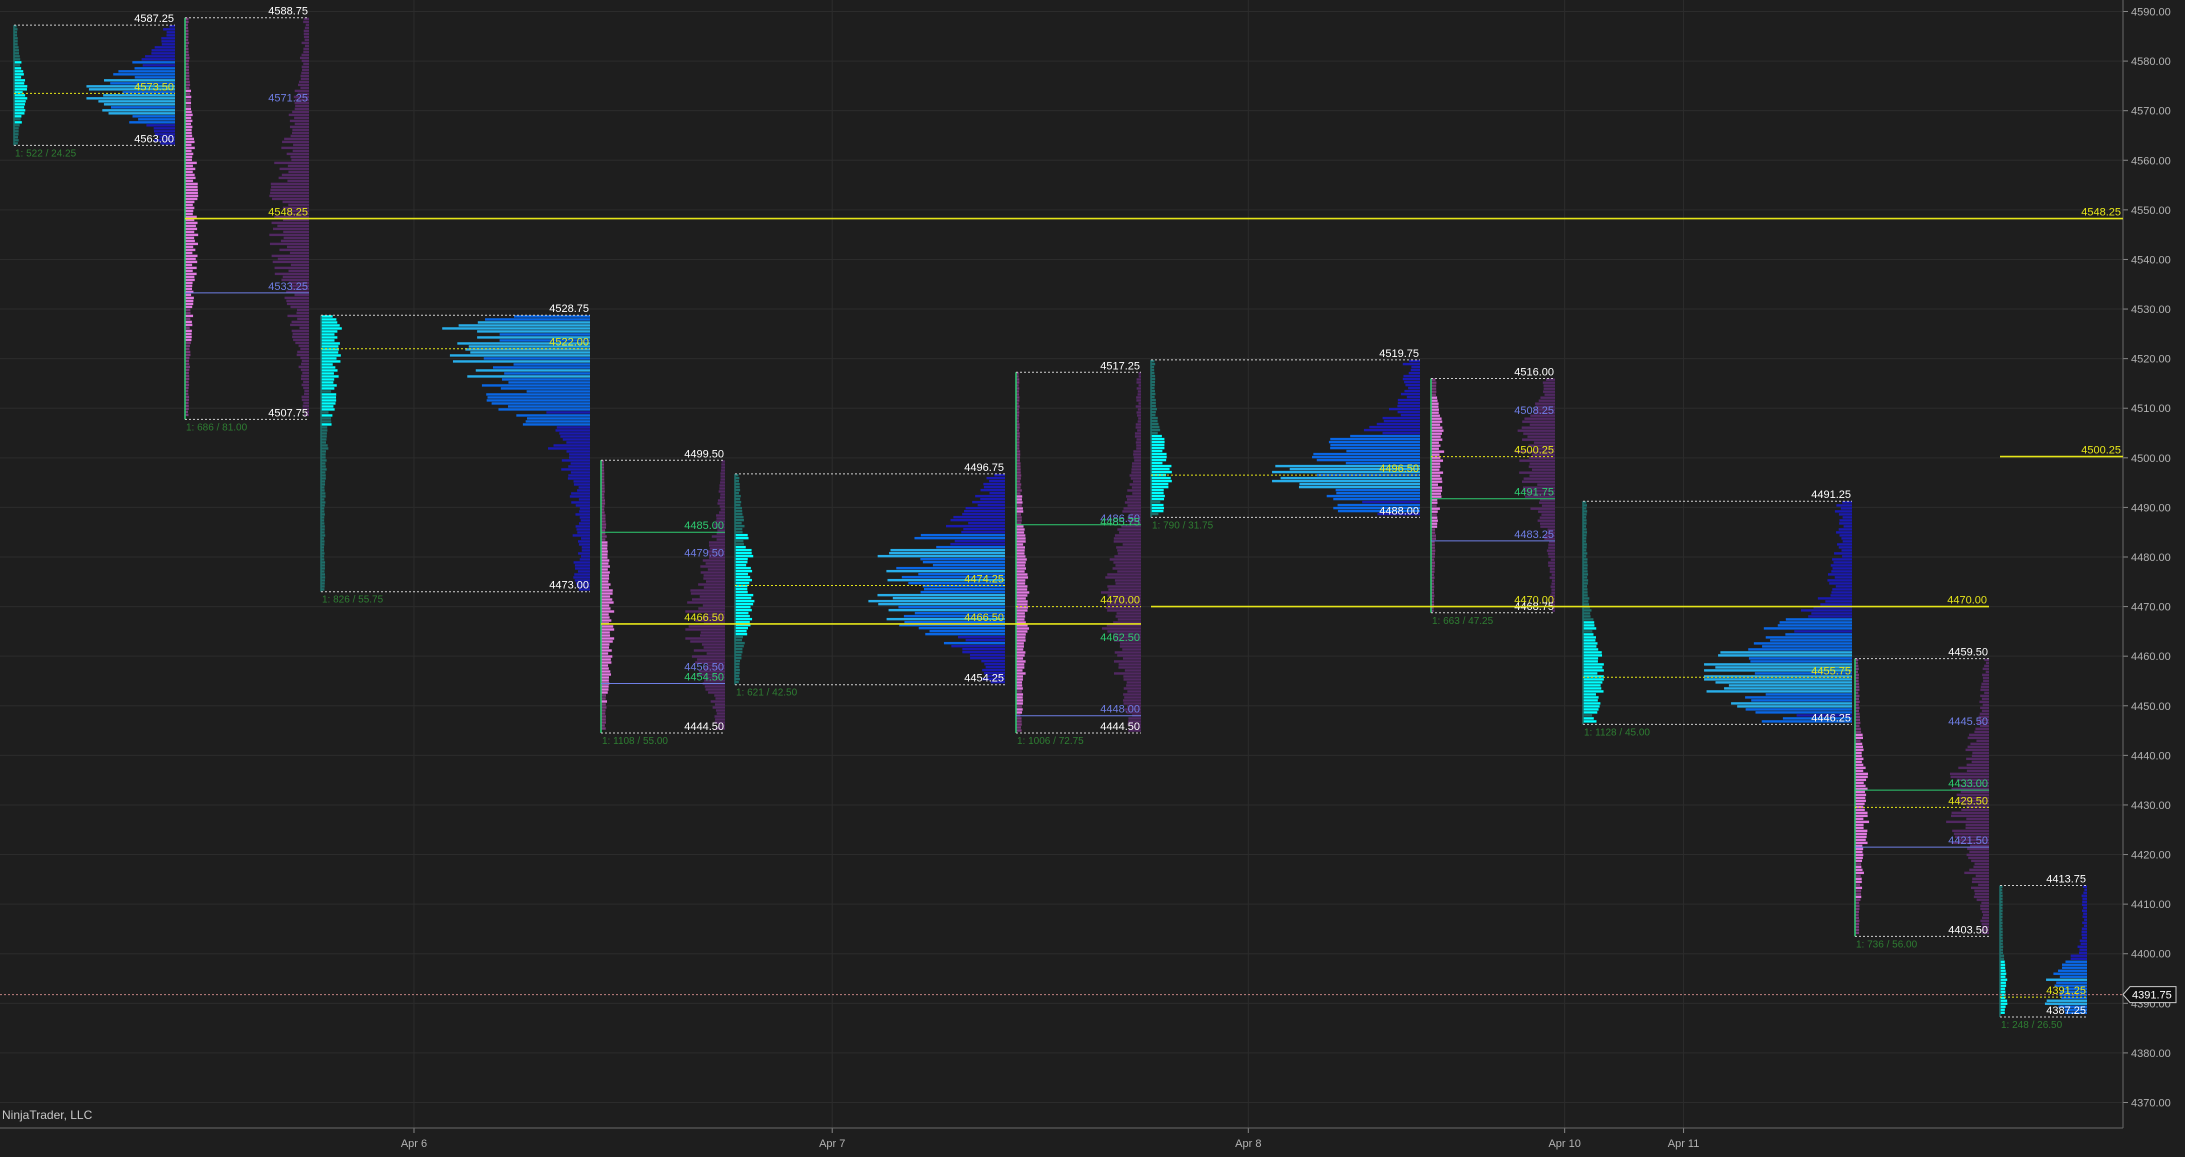 This screenshot has width=2185, height=1157. Describe the element at coordinates (704, 454) in the screenshot. I see `profile-price-label: 4499.50` at that location.